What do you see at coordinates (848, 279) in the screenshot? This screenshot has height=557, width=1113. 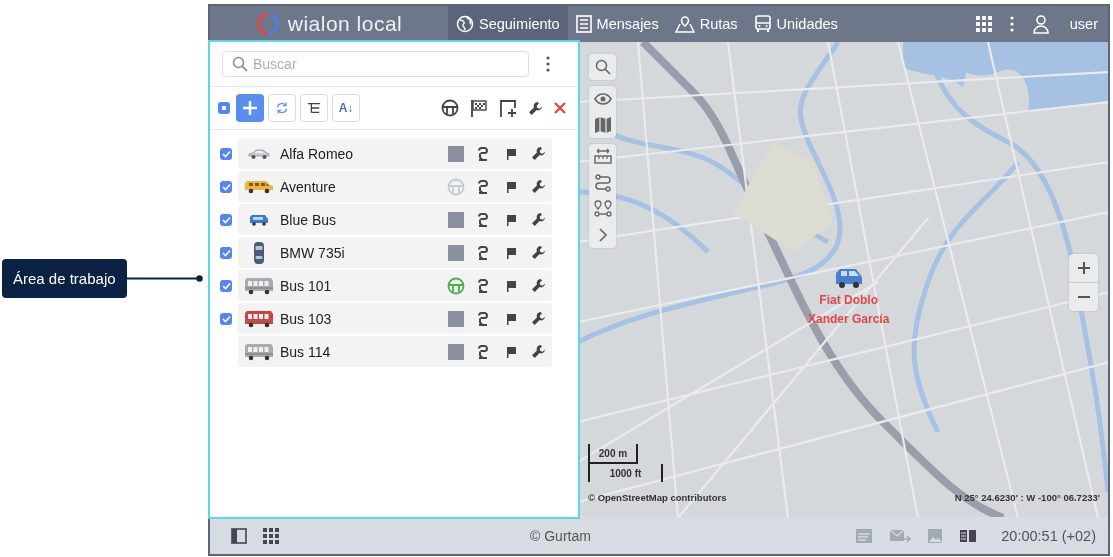 I see `van-marker-icon` at bounding box center [848, 279].